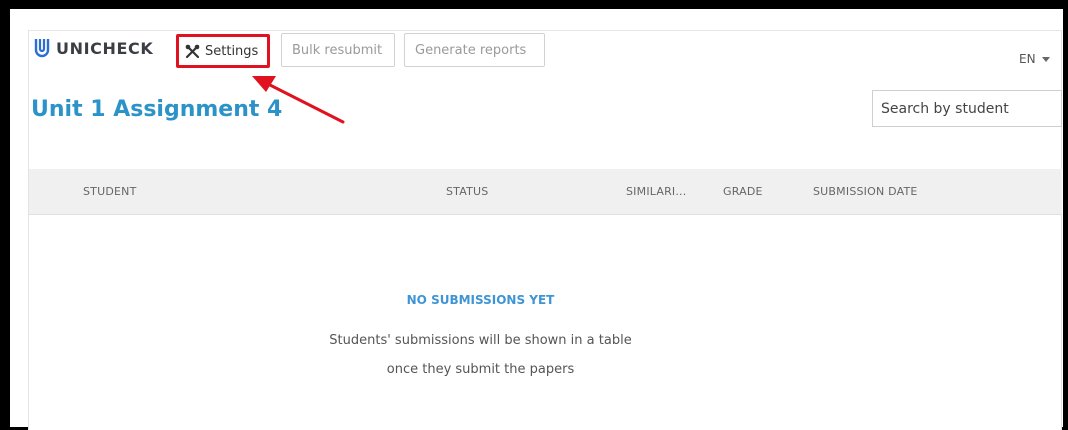 The image size is (1068, 430). Describe the element at coordinates (967, 108) in the screenshot. I see `search-input` at that location.